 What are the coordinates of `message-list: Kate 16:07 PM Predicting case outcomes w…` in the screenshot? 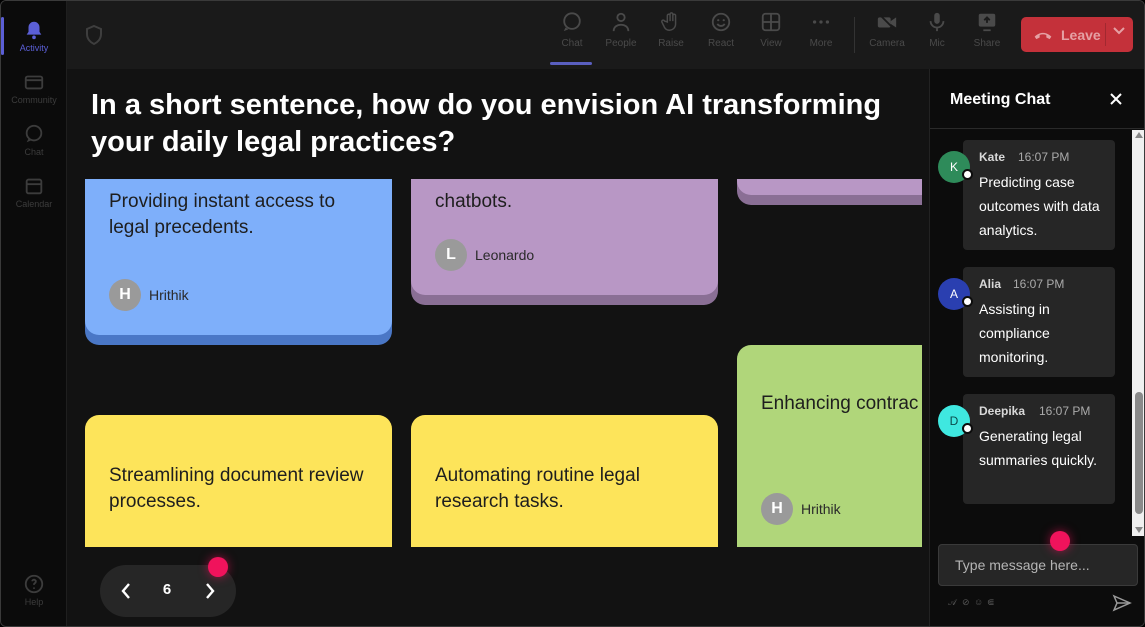 It's located at (1031, 333).